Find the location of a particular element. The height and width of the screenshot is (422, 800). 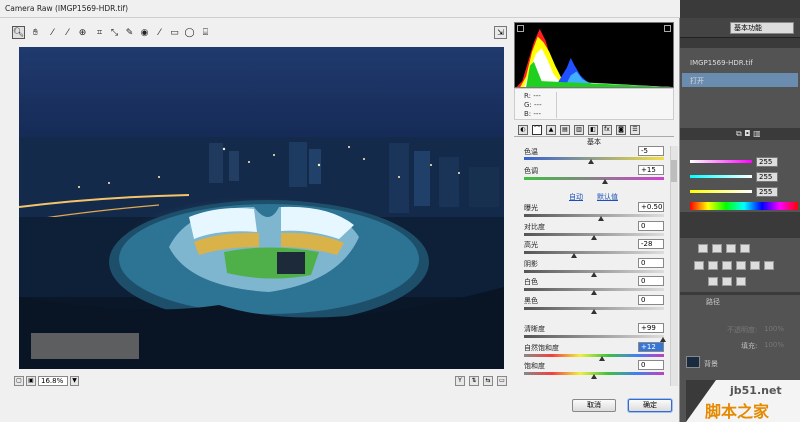

toggle-icon: ▭ is located at coordinates (502, 381).